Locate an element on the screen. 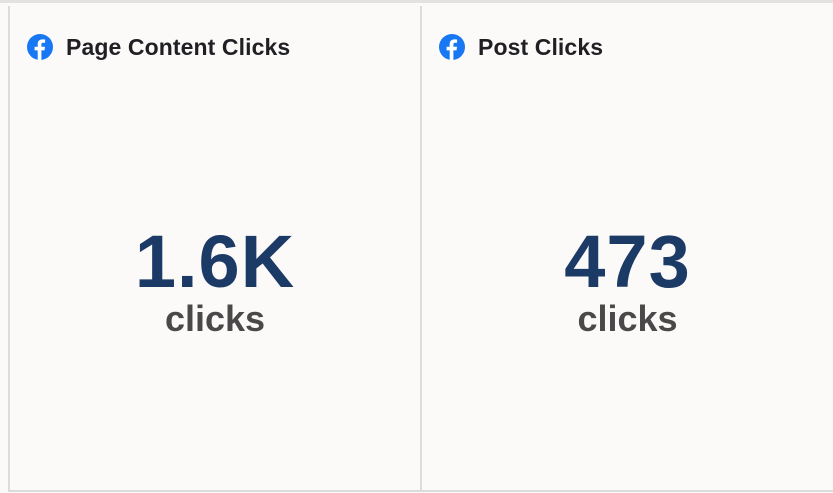 This screenshot has width=833, height=493. widget-header: Post Clicks is located at coordinates (521, 47).